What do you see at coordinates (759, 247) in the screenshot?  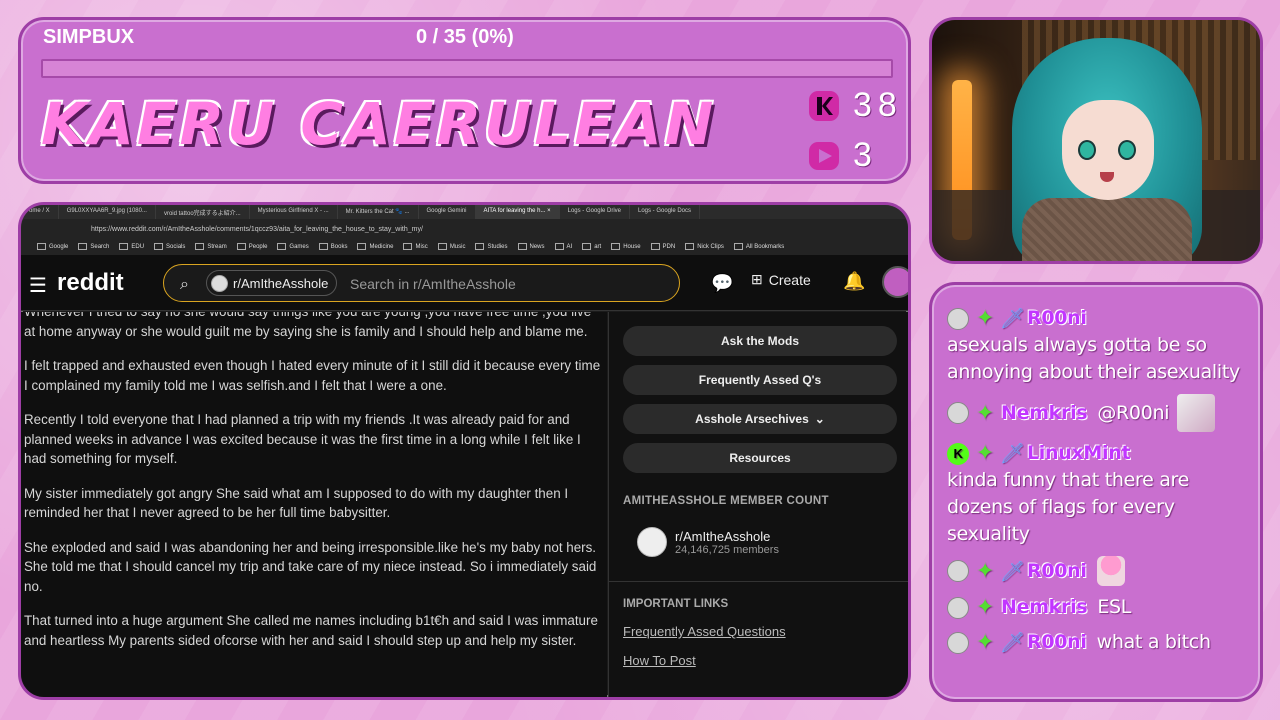 I see `bookmark-folder: All Bookmarks` at bounding box center [759, 247].